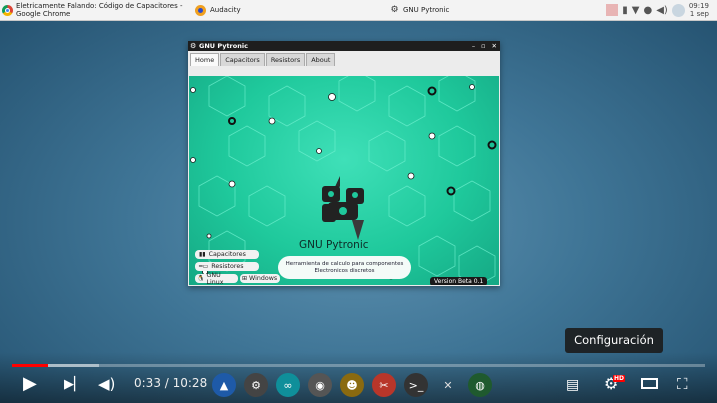 This screenshot has width=717, height=403. I want to click on hd-badge: HD, so click(619, 378).